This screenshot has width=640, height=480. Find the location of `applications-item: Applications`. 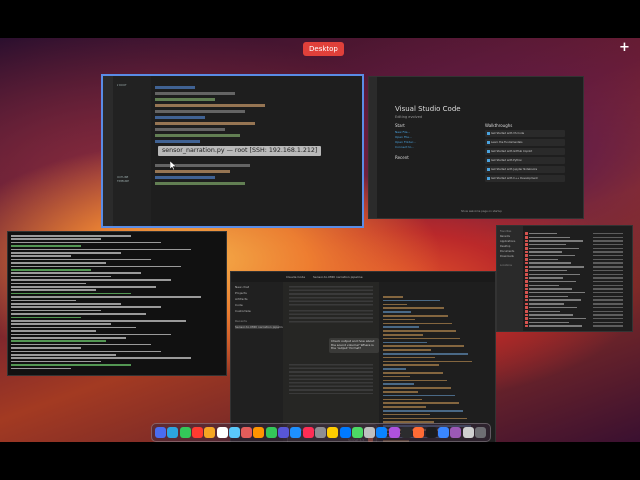

applications-item: Applications is located at coordinates (507, 241).